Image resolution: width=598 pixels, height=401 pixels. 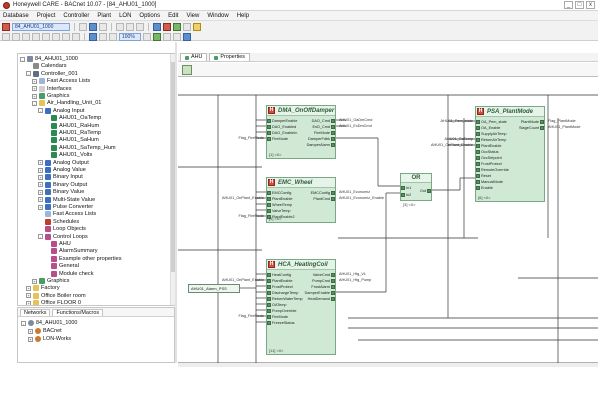 What do you see at coordinates (93, 26) in the screenshot?
I see `save-icon` at bounding box center [93, 26].